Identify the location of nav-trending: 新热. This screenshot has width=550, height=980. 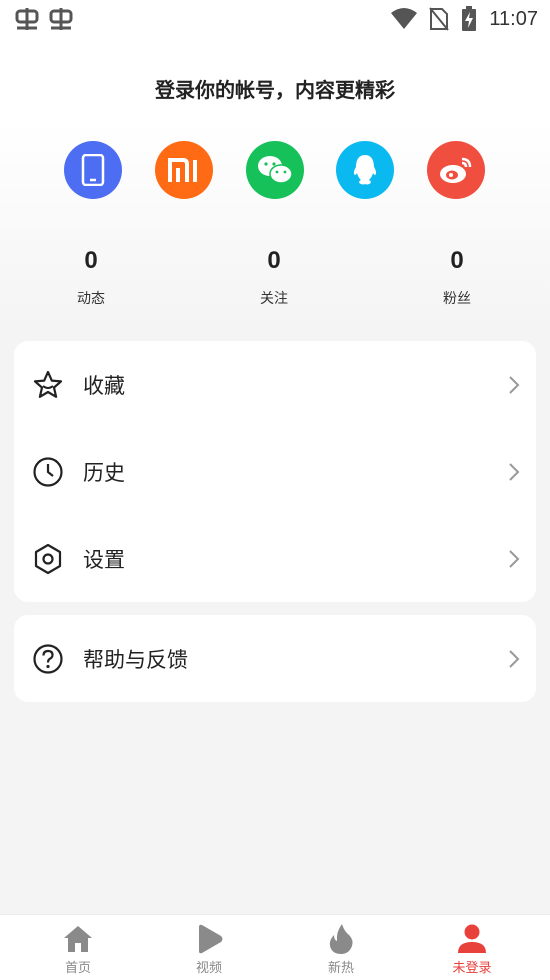
(341, 947).